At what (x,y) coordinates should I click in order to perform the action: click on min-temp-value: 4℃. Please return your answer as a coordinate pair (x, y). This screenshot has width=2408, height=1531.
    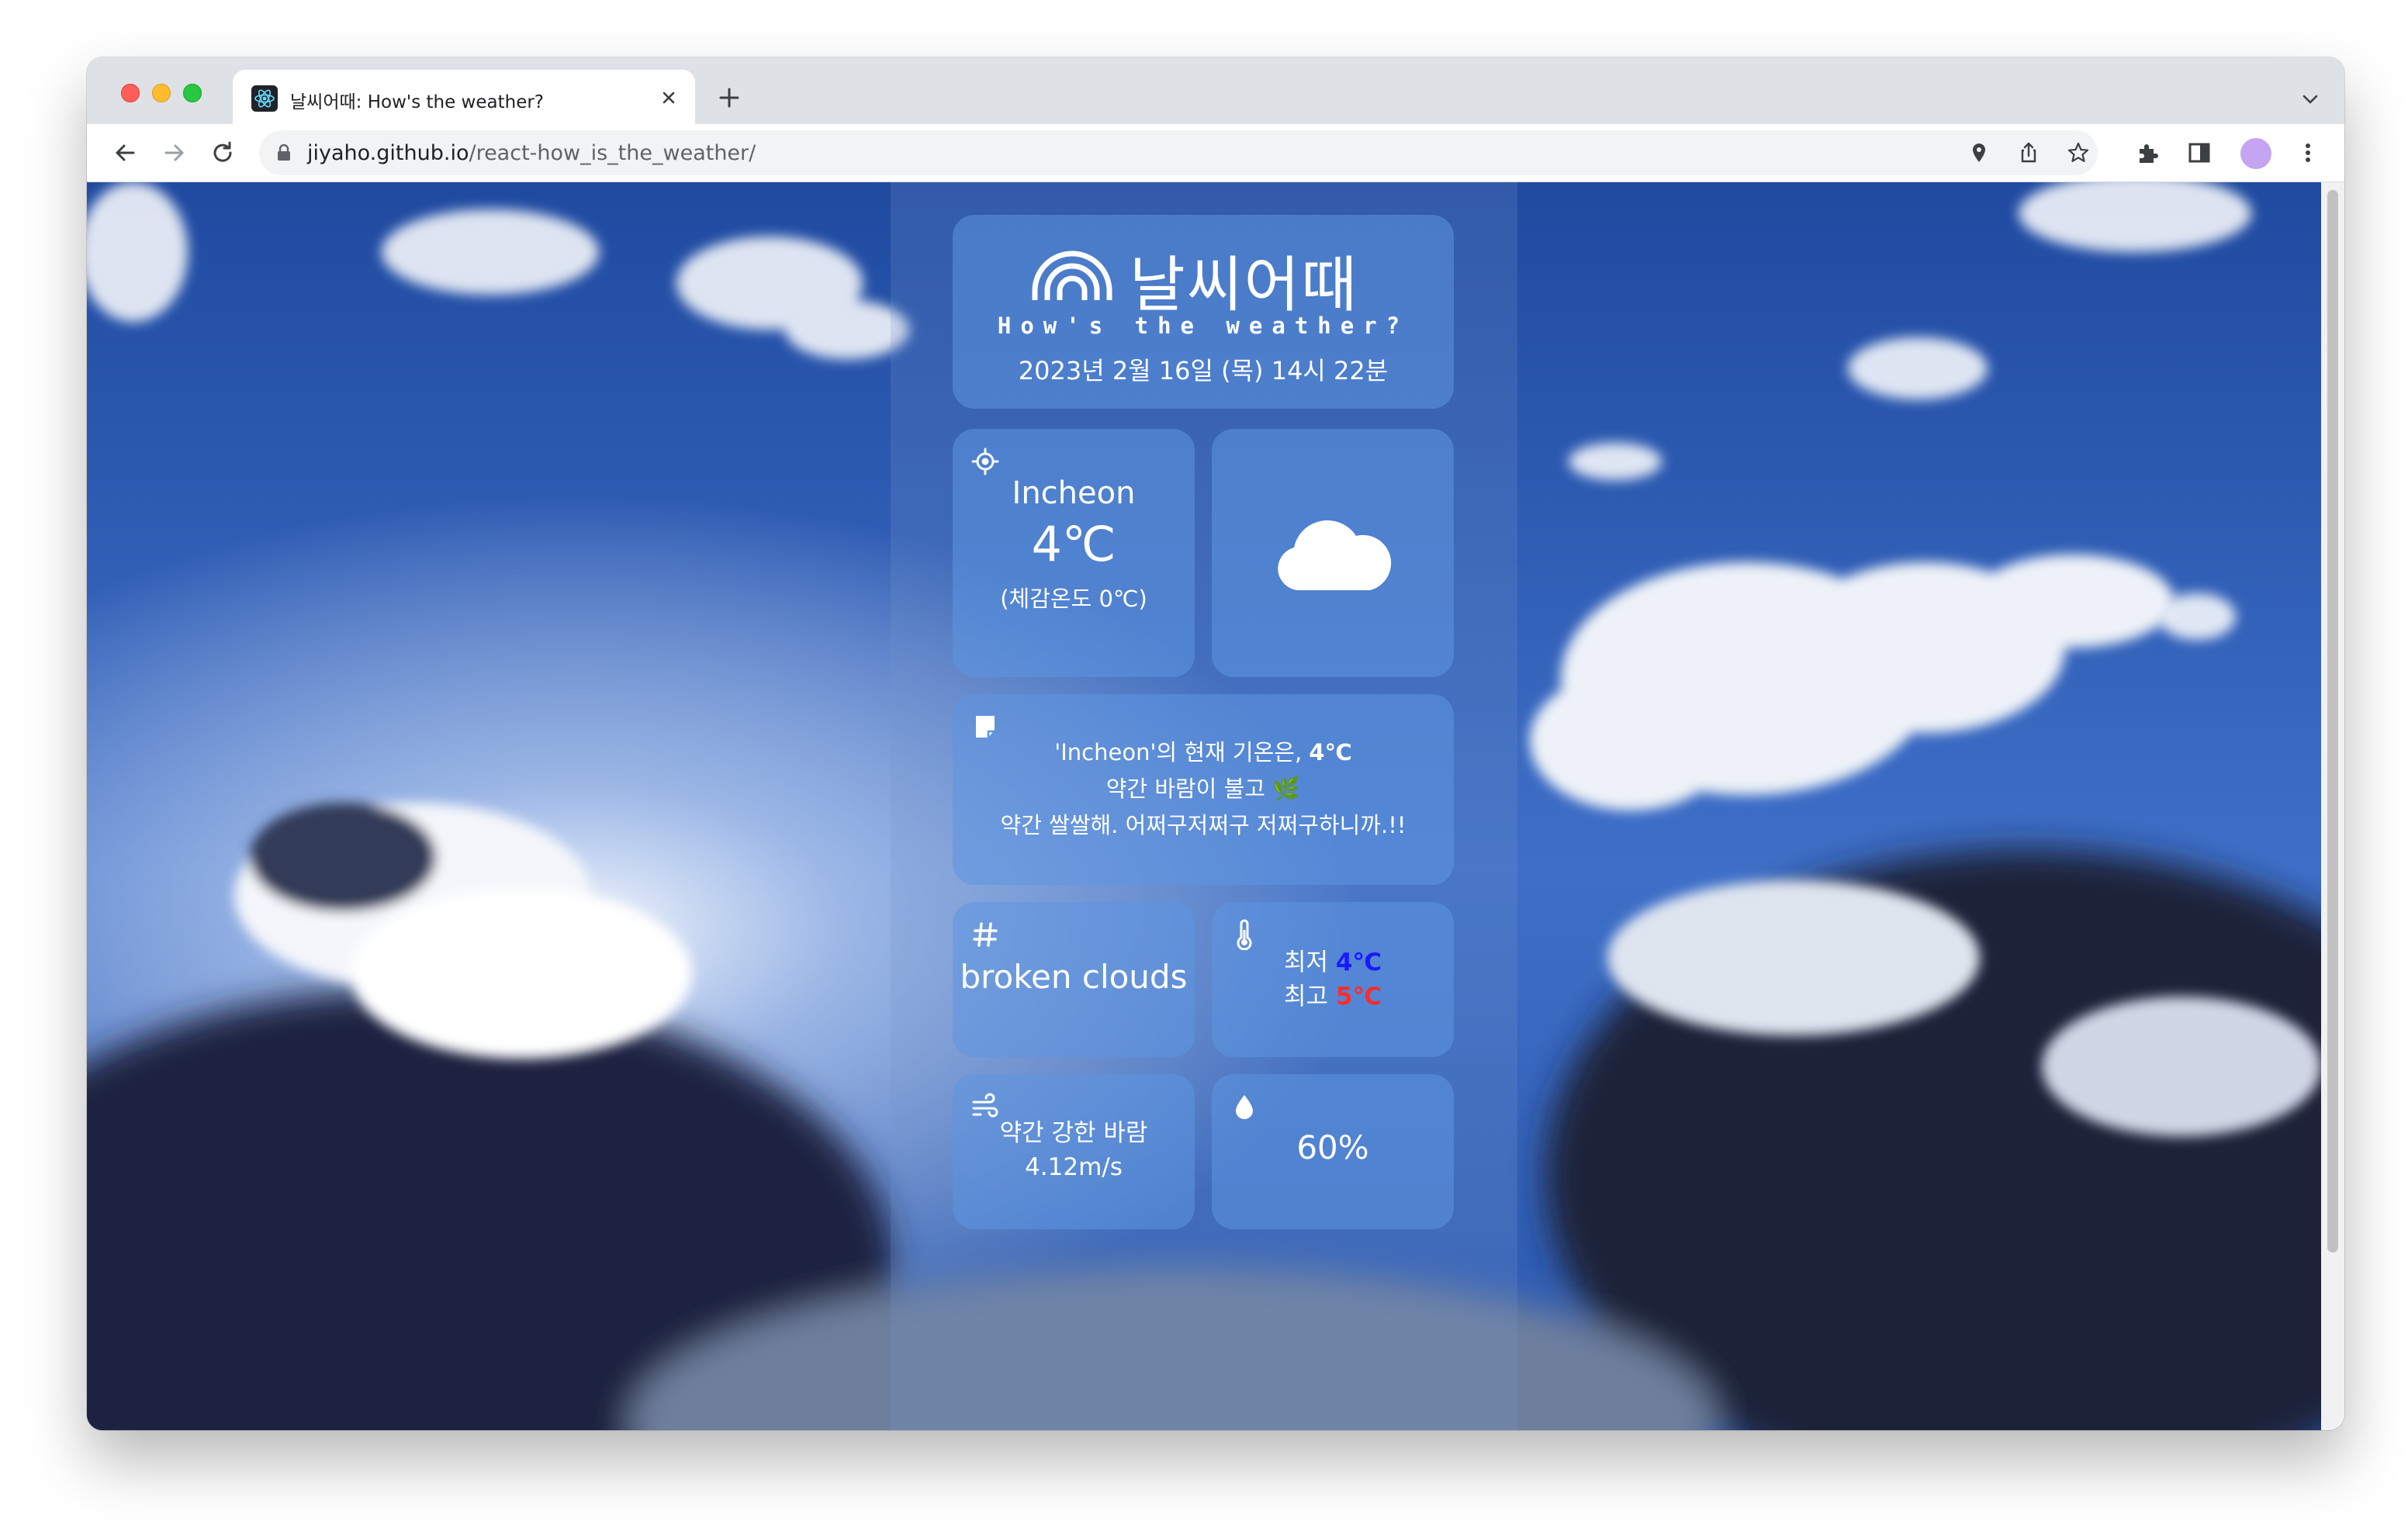
    Looking at the image, I should click on (1358, 962).